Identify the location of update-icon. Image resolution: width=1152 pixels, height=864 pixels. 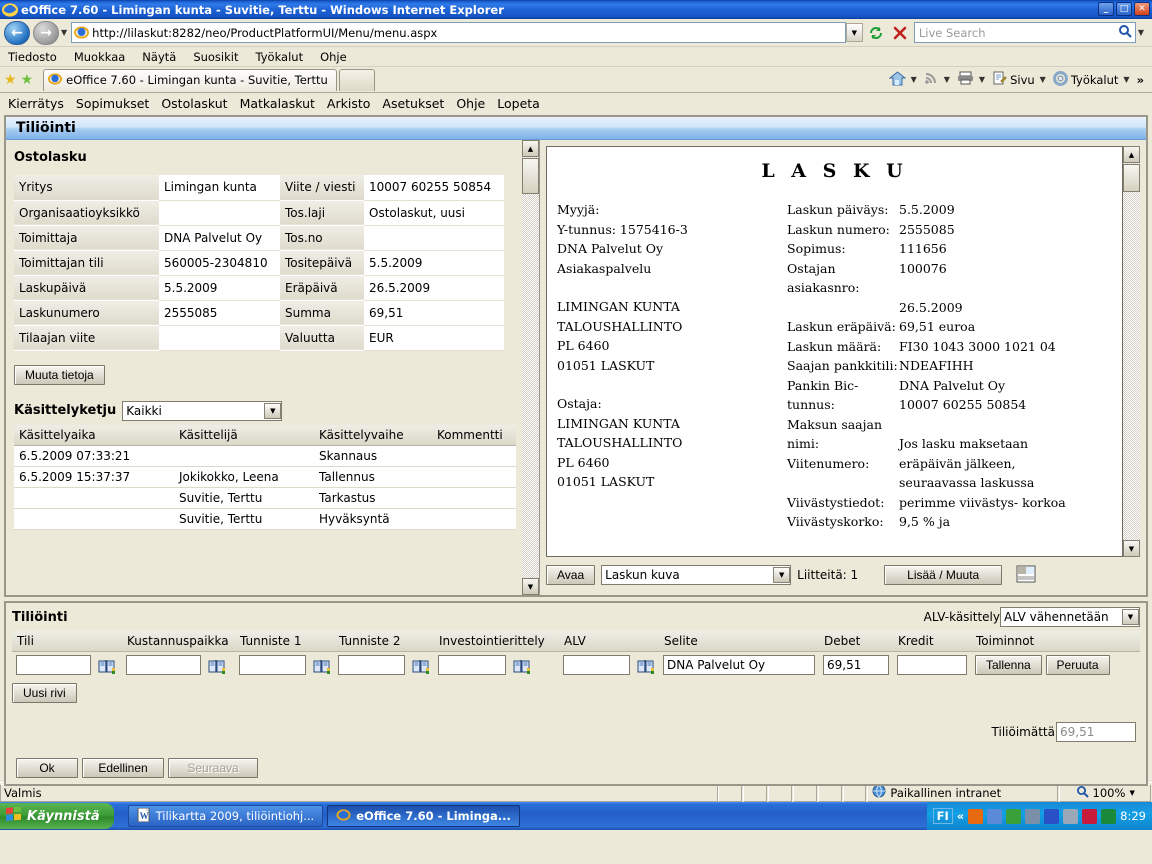
(1071, 816).